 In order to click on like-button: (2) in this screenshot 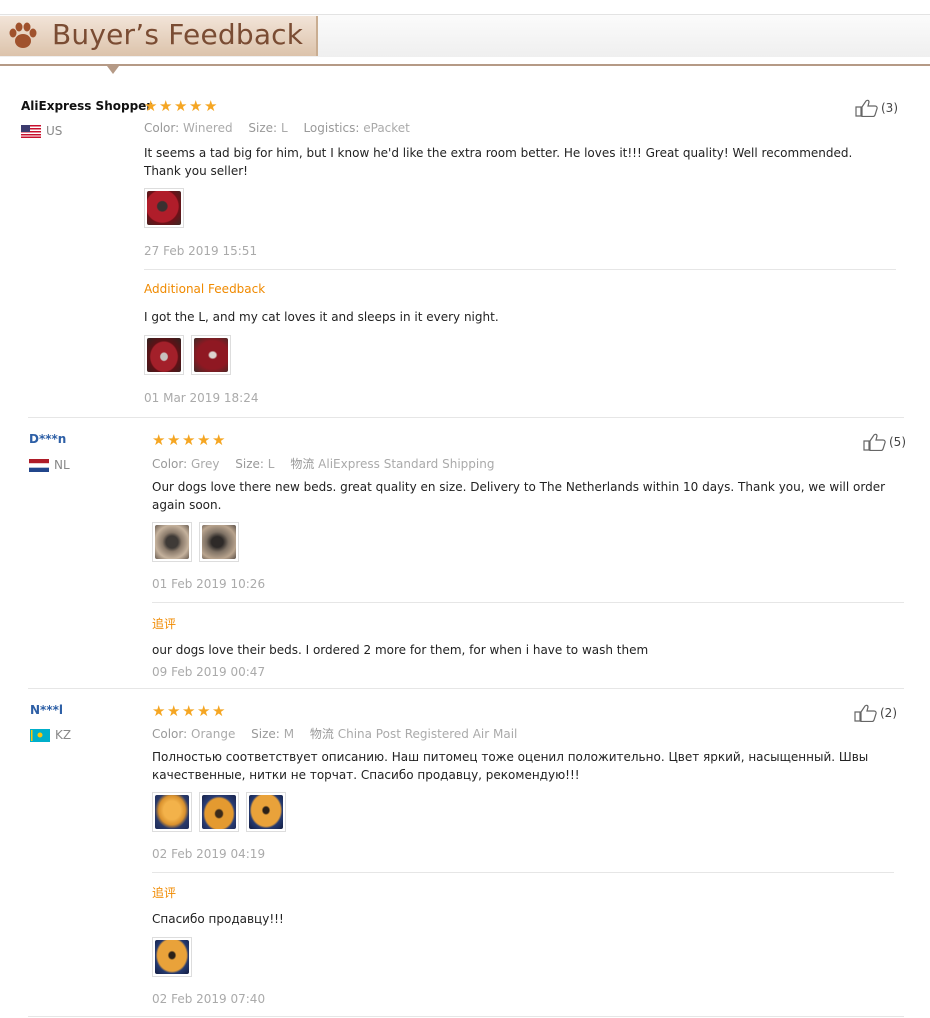, I will do `click(875, 713)`.